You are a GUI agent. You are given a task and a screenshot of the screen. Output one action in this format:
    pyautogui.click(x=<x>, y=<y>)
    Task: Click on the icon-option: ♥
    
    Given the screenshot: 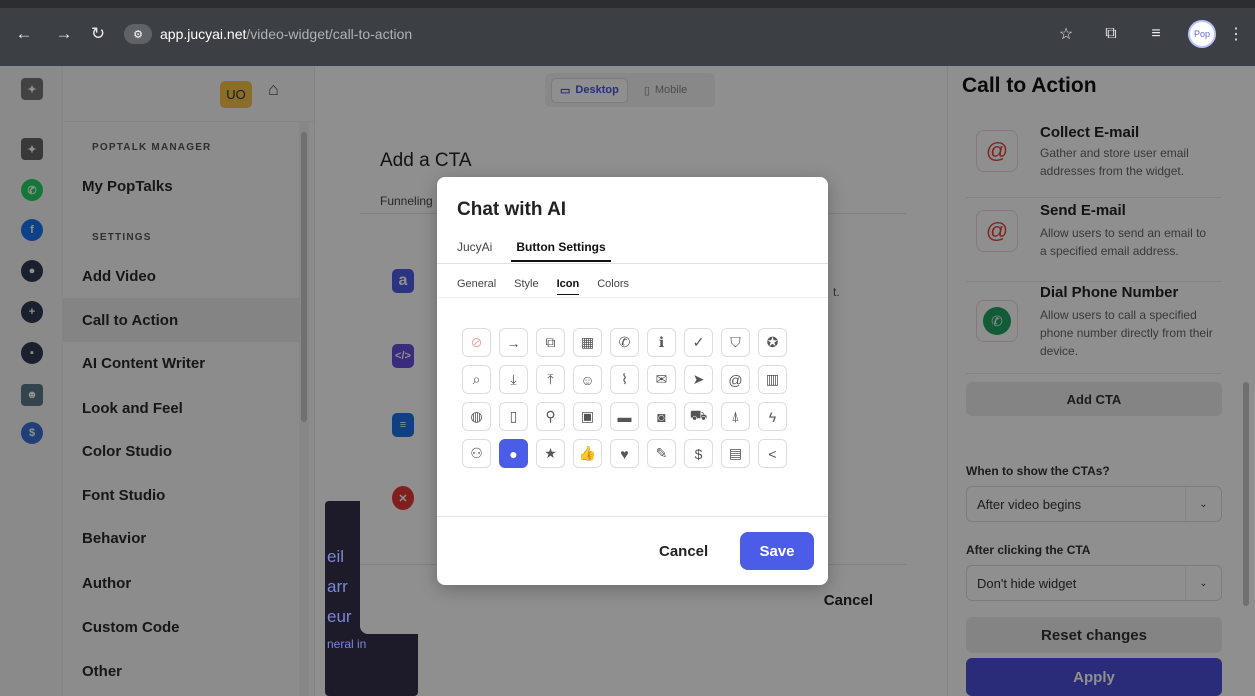 What is the action you would take?
    pyautogui.click(x=624, y=453)
    